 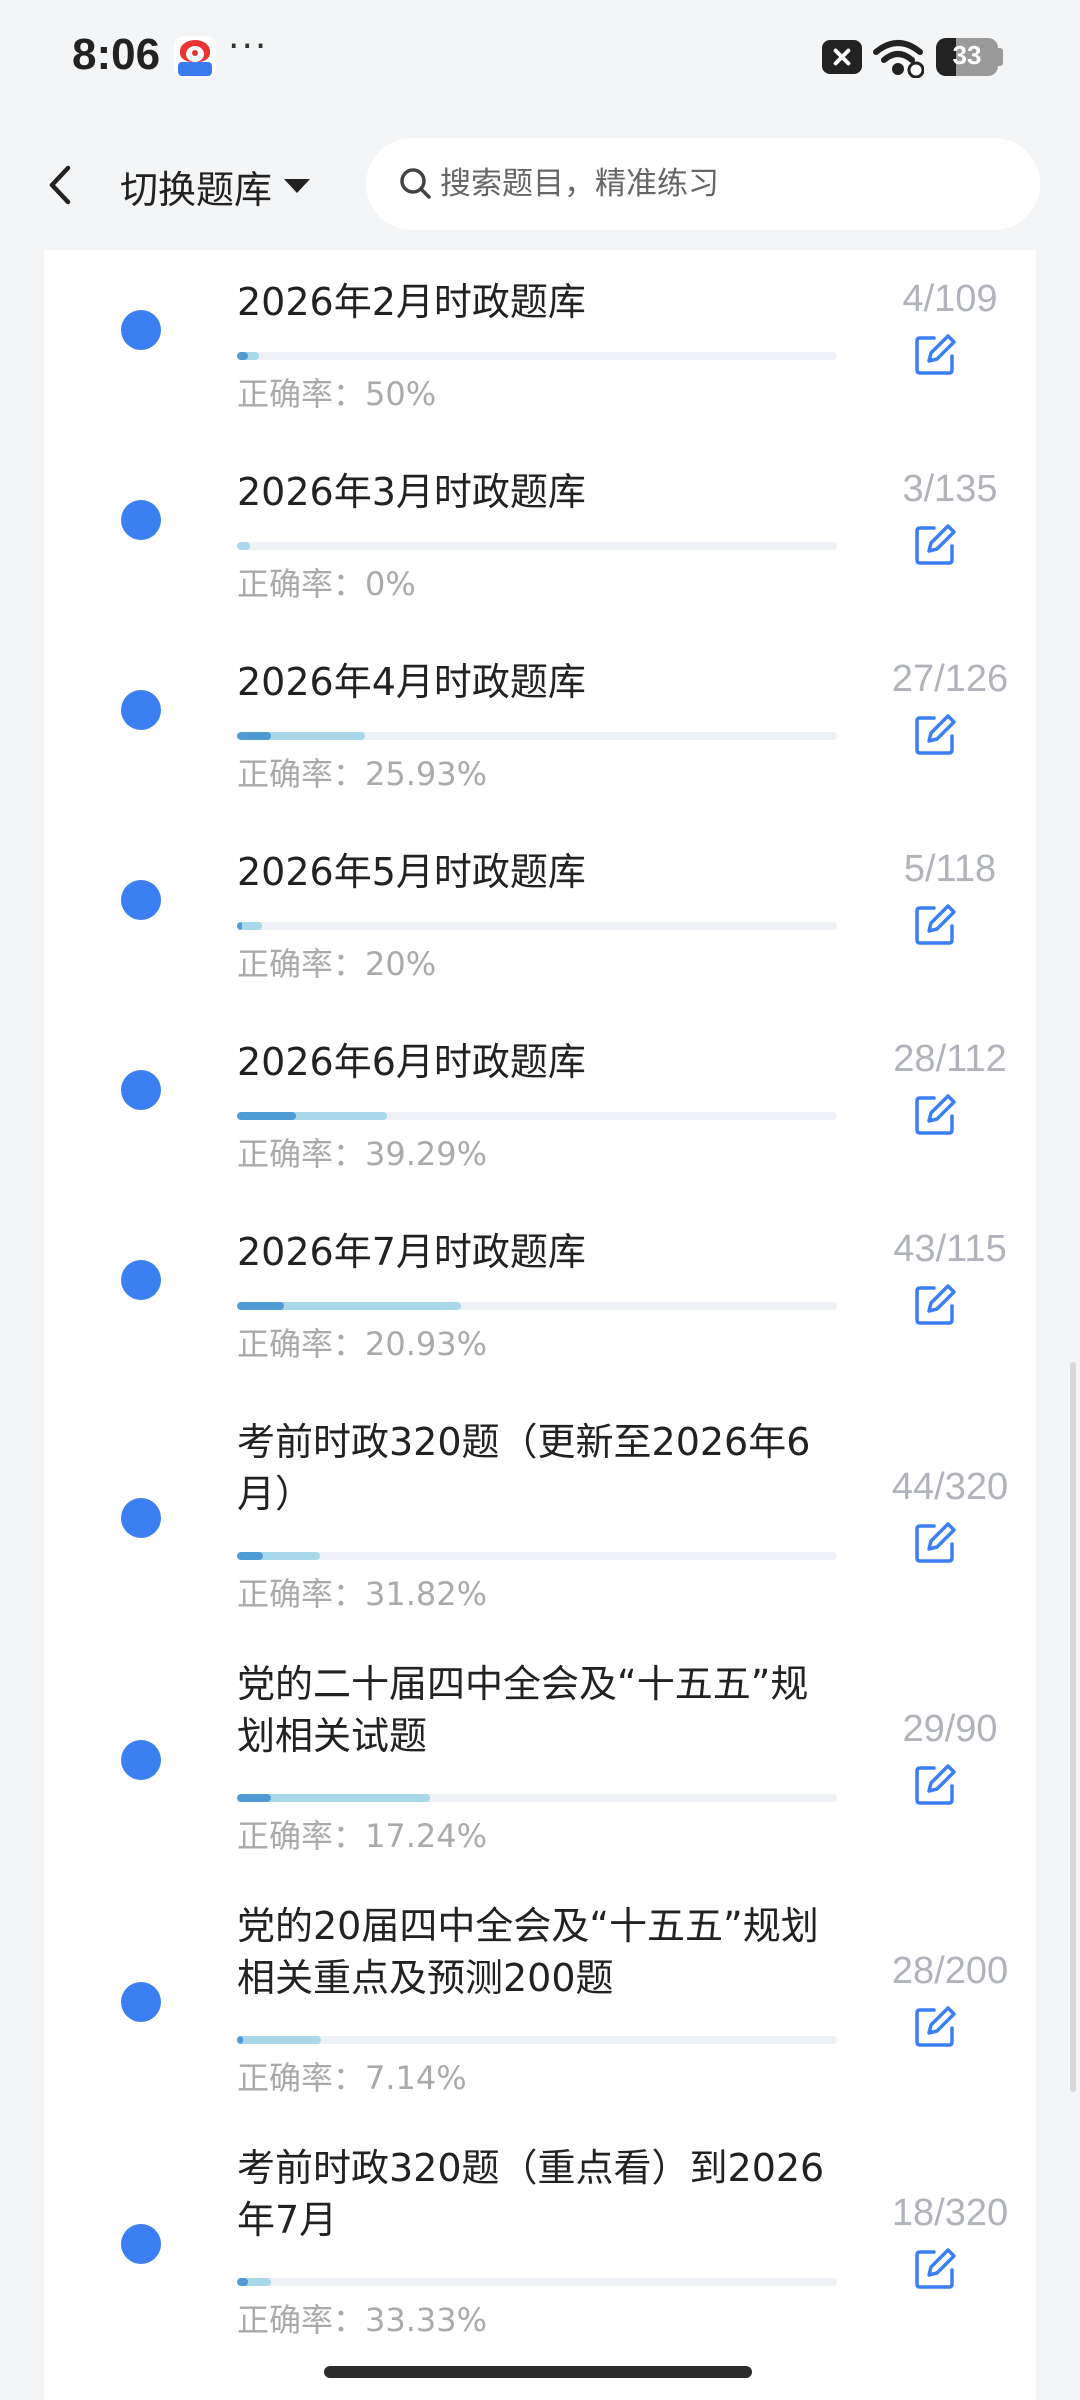 I want to click on question-bank-item: 考前时政320题（重点看）到2026年7月正确率：33.33% 18/320, so click(x=540, y=2237).